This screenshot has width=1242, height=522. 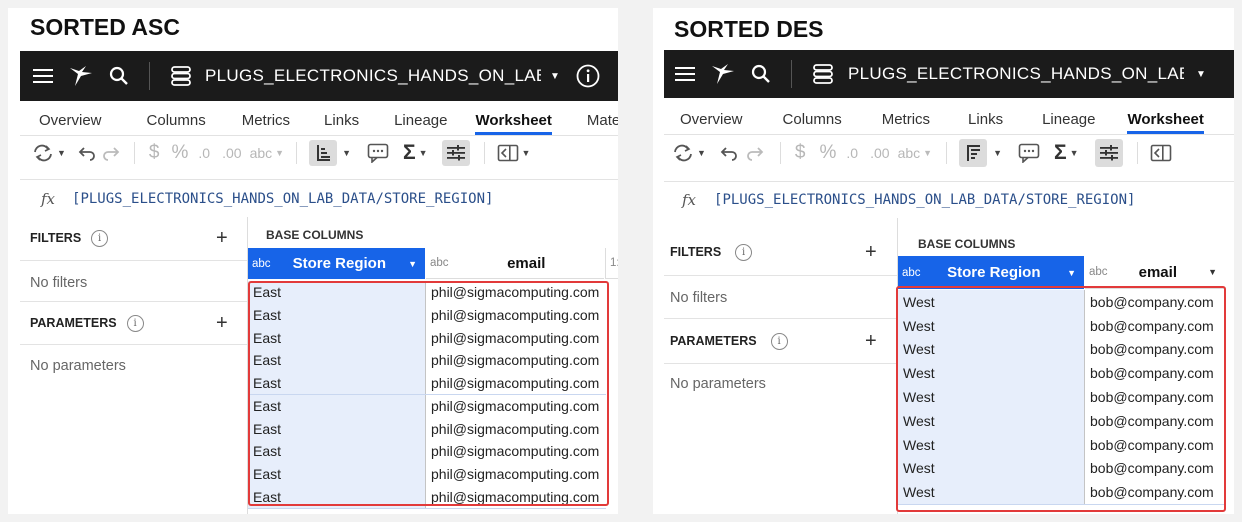 What do you see at coordinates (588, 76) in the screenshot?
I see `info-icon` at bounding box center [588, 76].